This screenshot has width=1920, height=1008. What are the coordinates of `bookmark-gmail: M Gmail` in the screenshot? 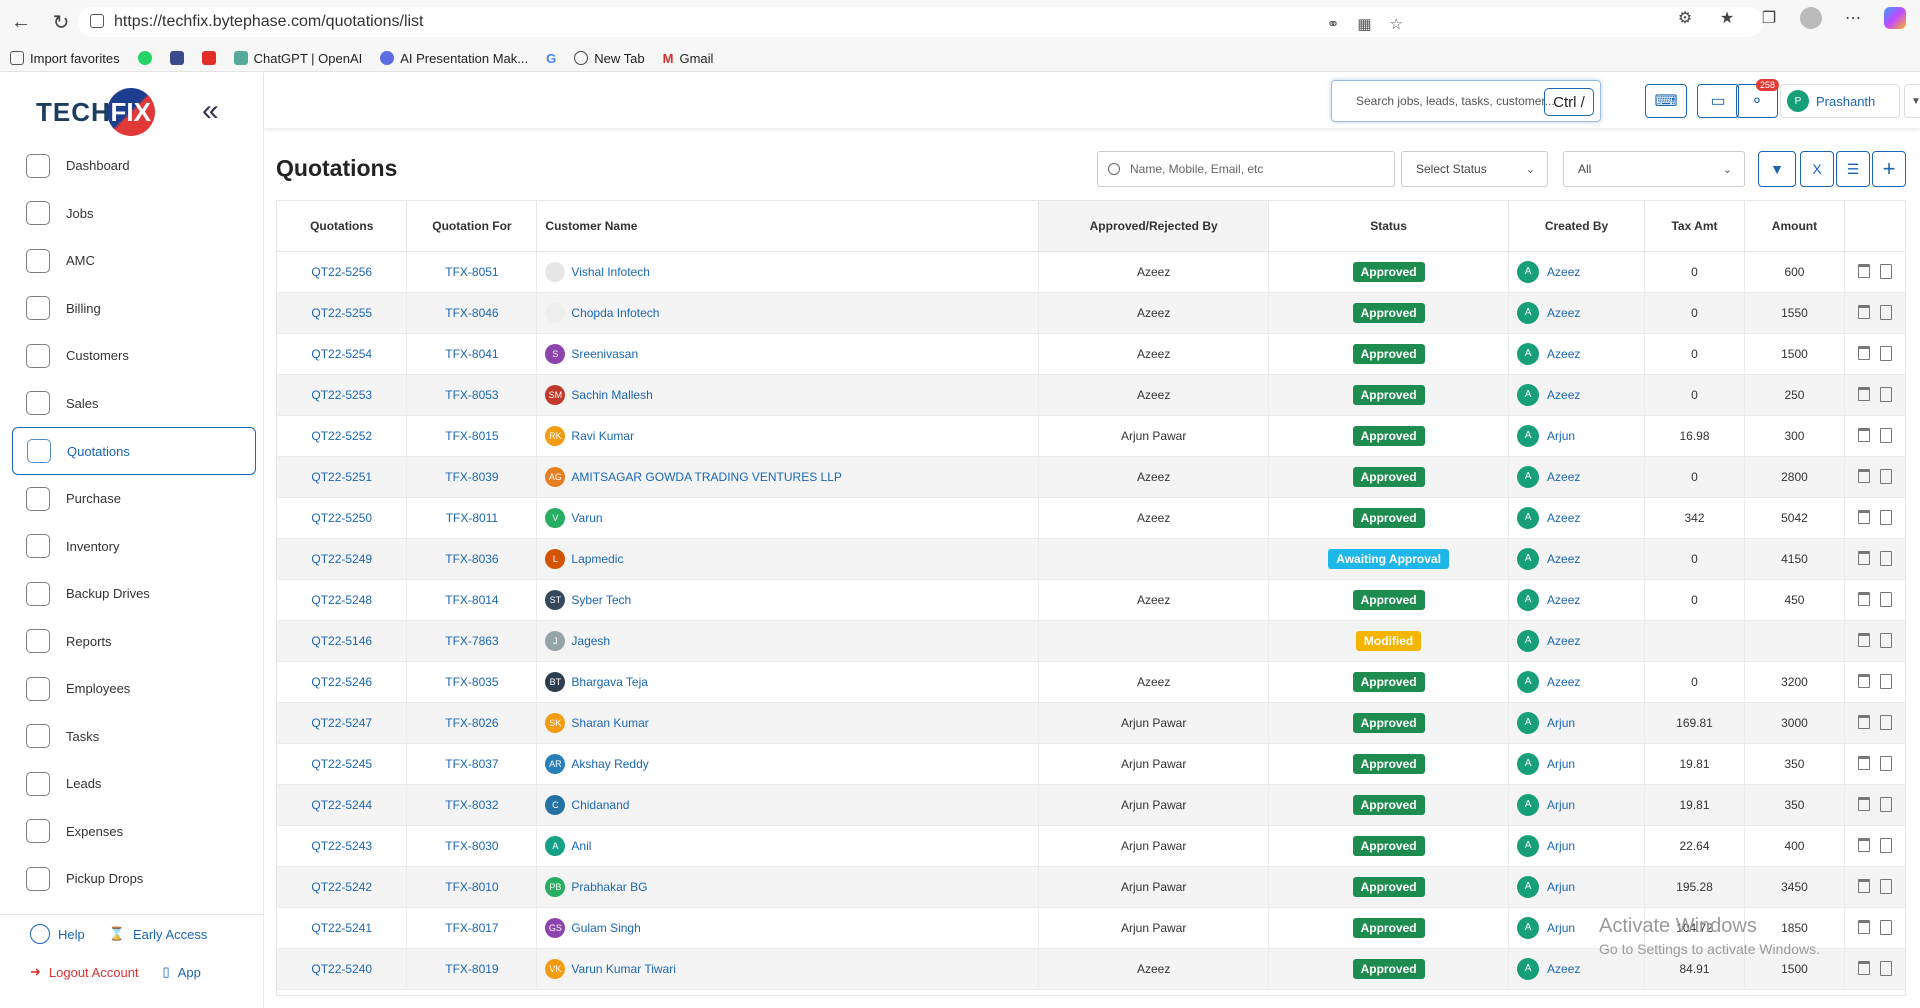 It's located at (688, 58).